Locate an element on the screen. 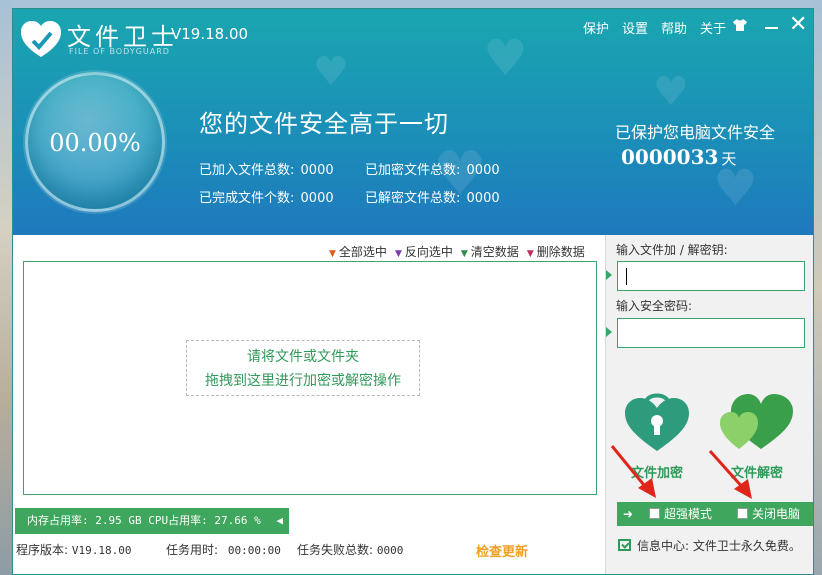 The height and width of the screenshot is (575, 822). progress-circle: 00.00% is located at coordinates (95, 142).